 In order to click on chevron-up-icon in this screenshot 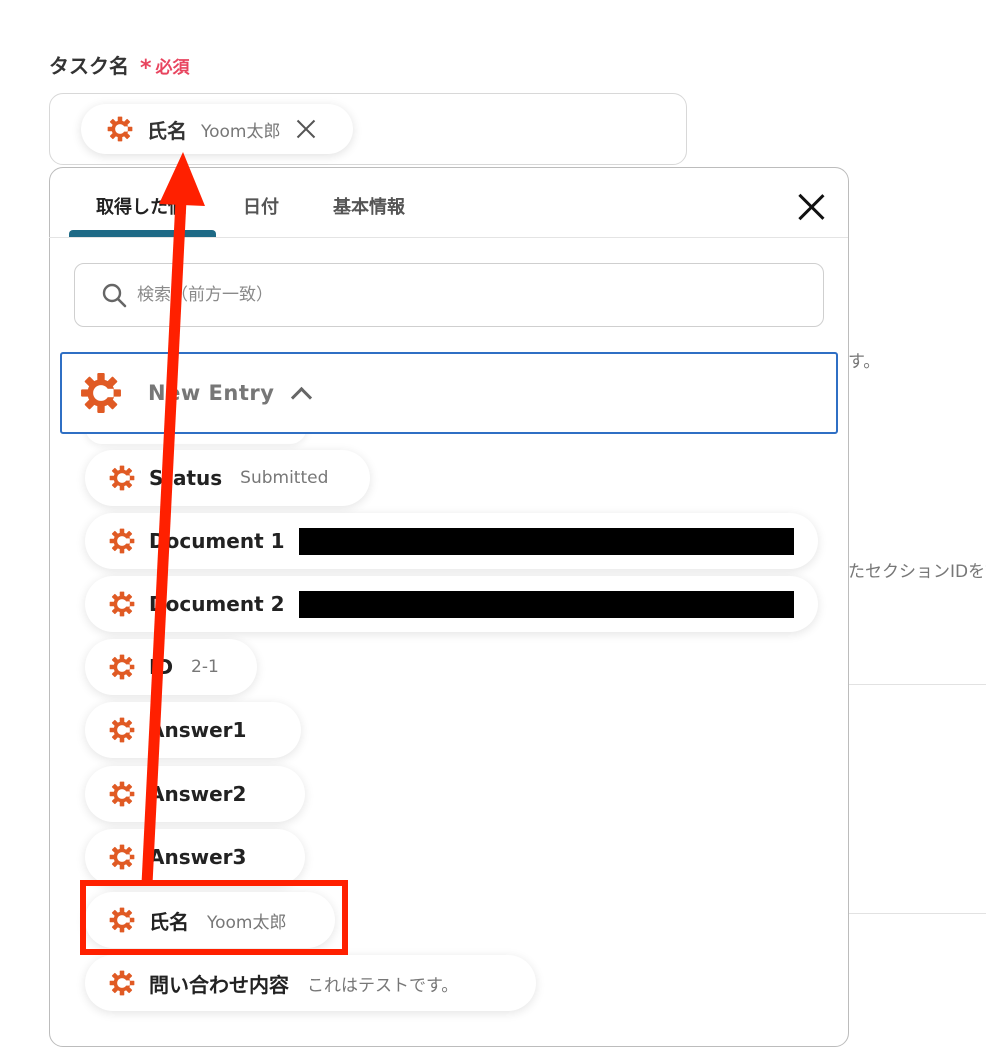, I will do `click(302, 397)`.